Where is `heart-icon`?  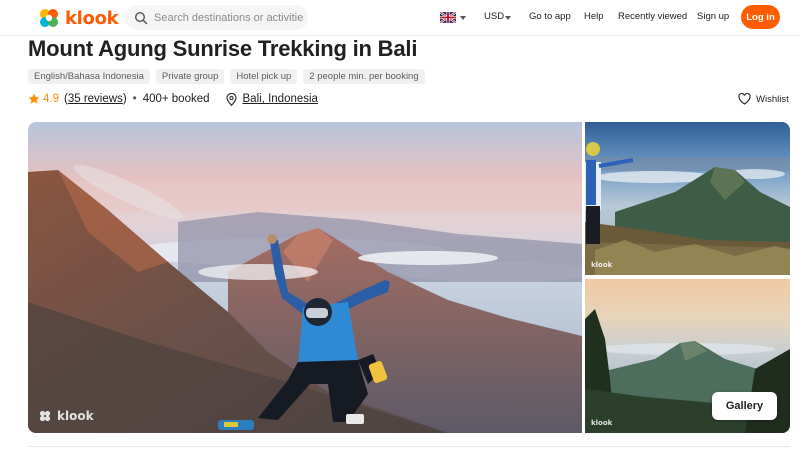
heart-icon is located at coordinates (744, 99).